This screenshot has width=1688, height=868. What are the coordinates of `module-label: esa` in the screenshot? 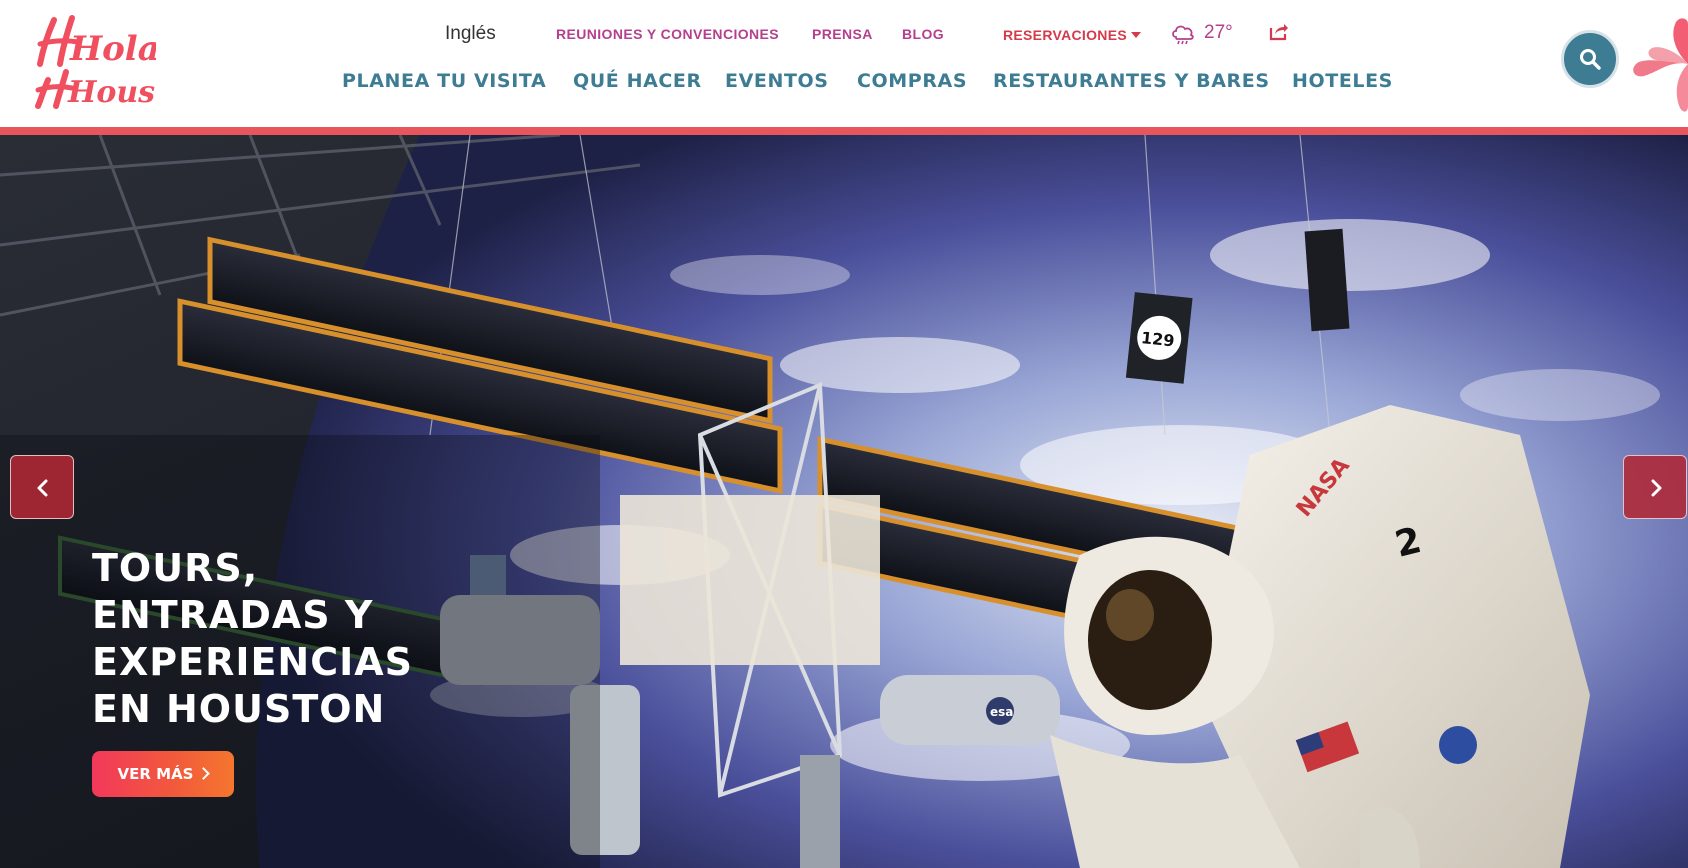 It's located at (1001, 712).